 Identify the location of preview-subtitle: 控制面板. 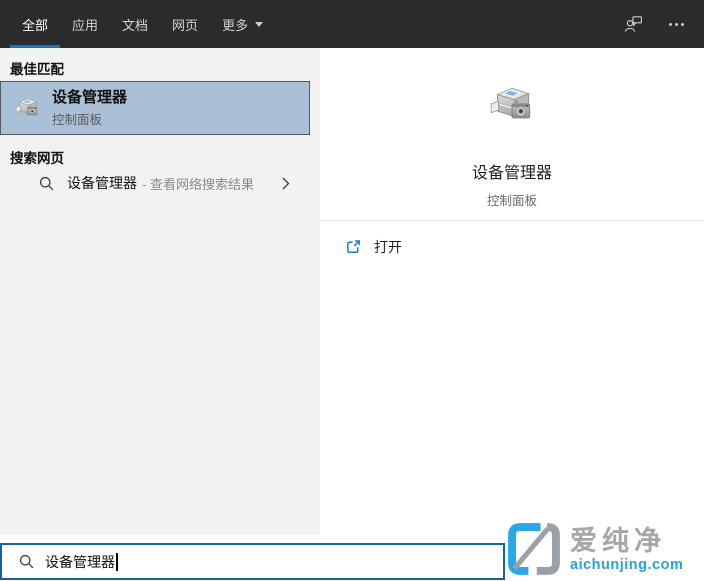
(511, 201).